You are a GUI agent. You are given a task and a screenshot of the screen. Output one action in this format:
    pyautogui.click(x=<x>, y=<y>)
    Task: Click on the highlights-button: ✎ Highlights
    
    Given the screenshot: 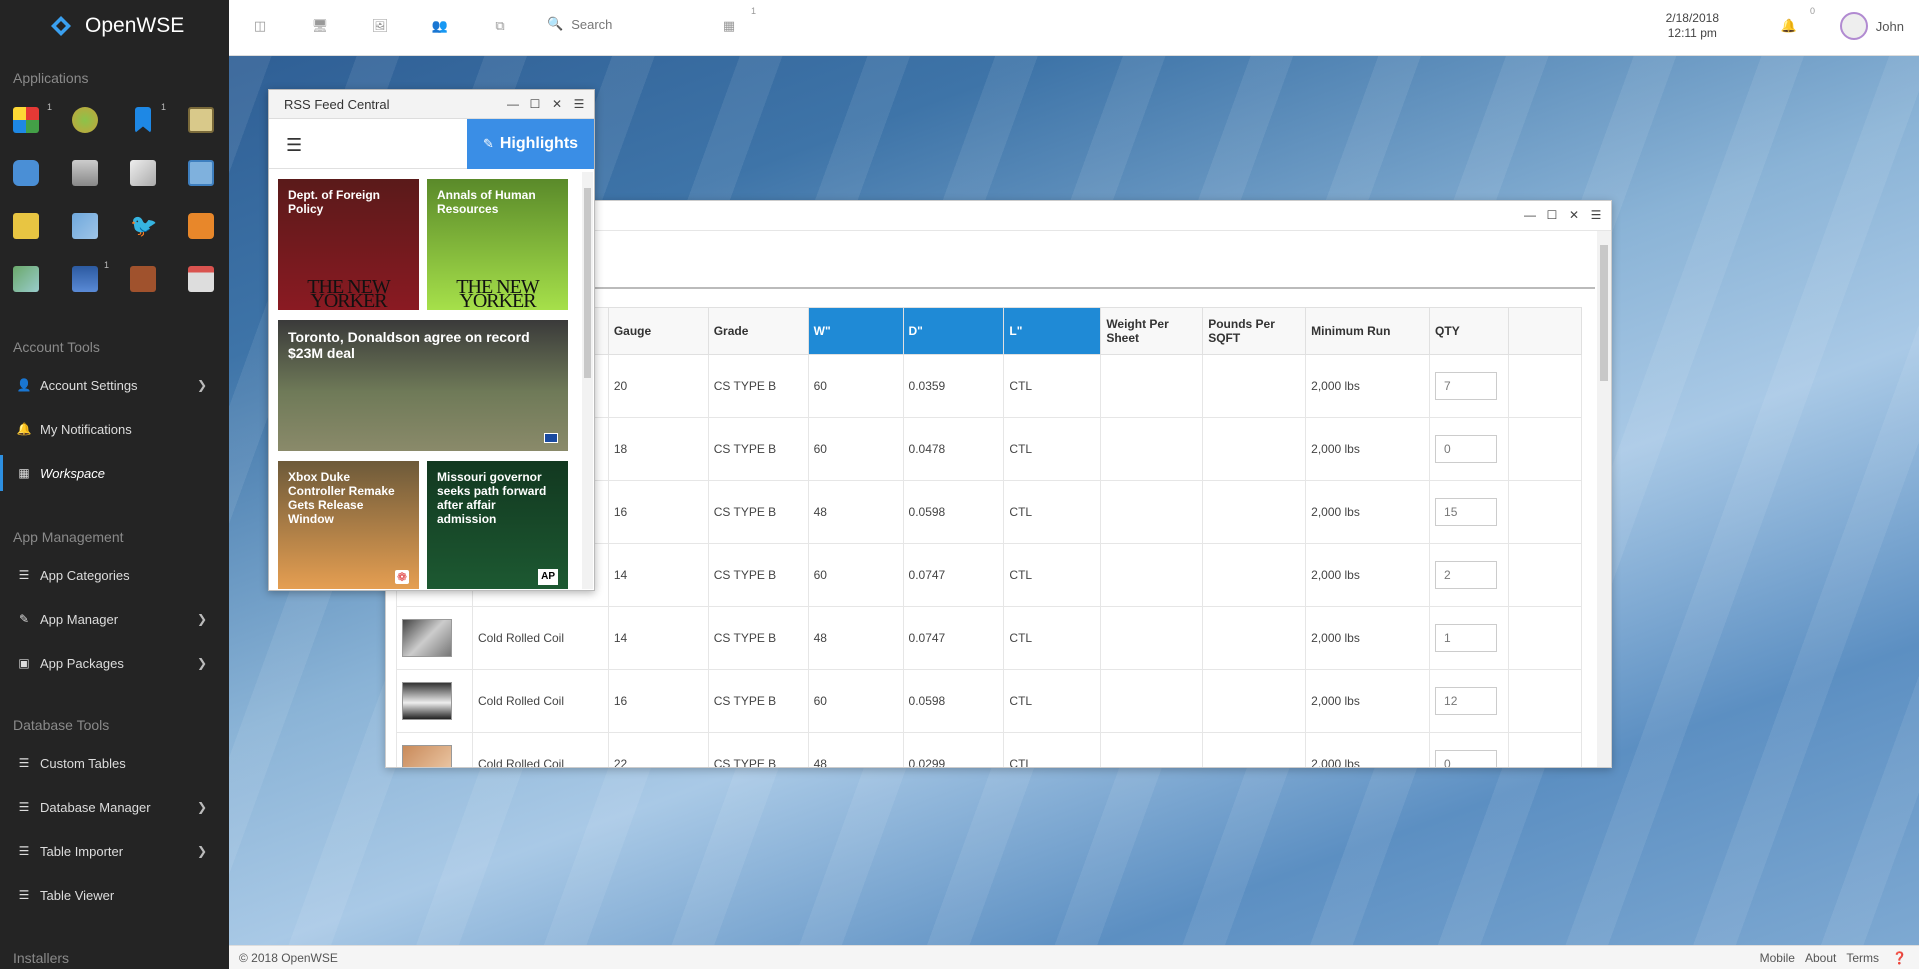 What is the action you would take?
    pyautogui.click(x=530, y=144)
    